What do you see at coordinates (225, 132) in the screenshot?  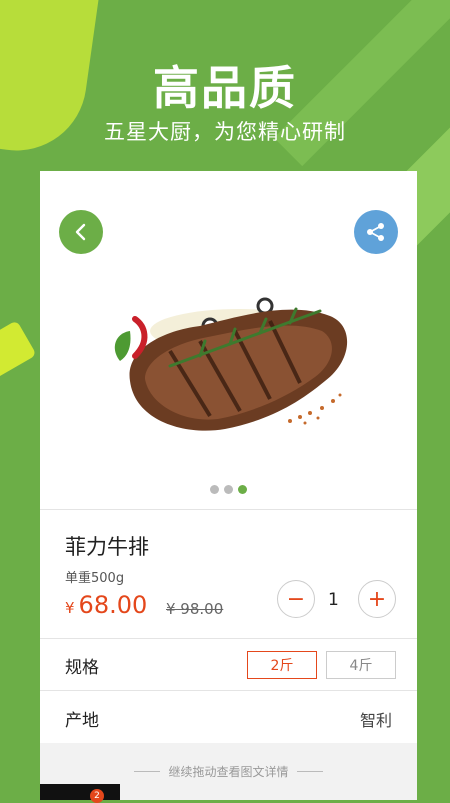 I see `promo-subline: 五星大厨，为您精心研制` at bounding box center [225, 132].